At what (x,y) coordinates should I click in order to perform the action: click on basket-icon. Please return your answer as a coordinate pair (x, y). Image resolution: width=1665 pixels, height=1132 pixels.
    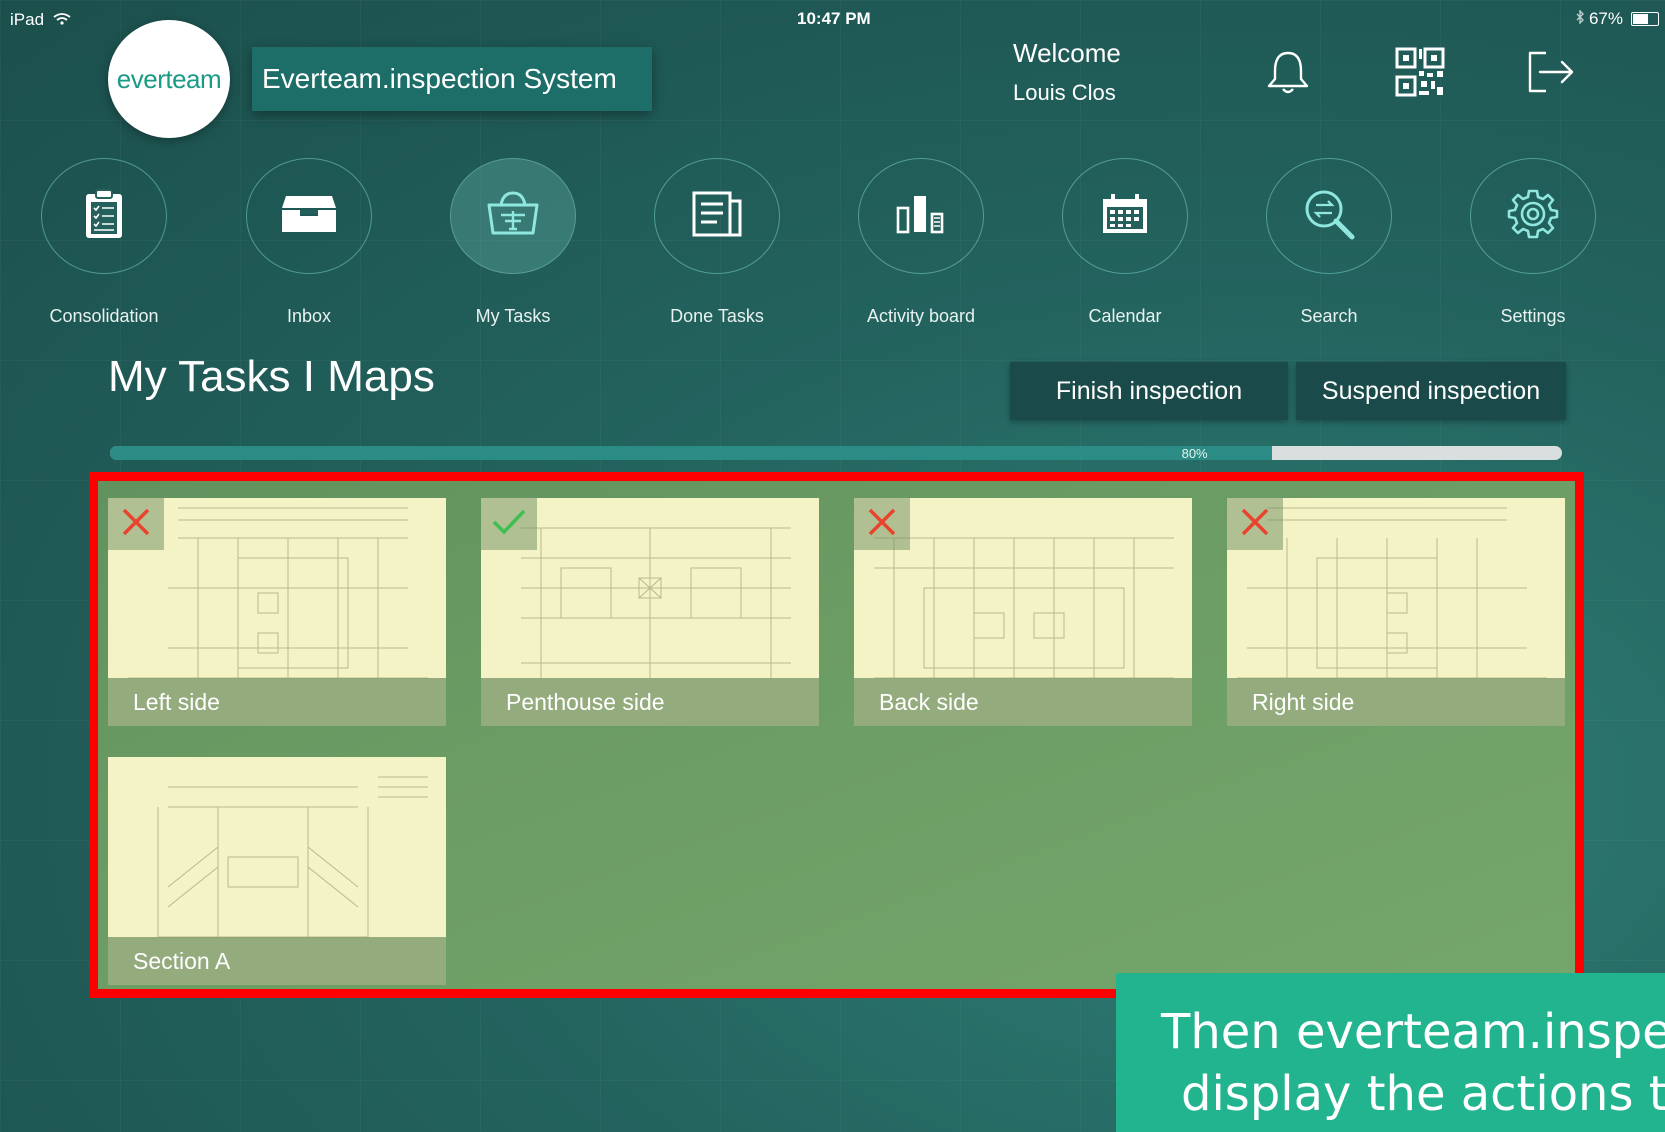
    Looking at the image, I should click on (513, 216).